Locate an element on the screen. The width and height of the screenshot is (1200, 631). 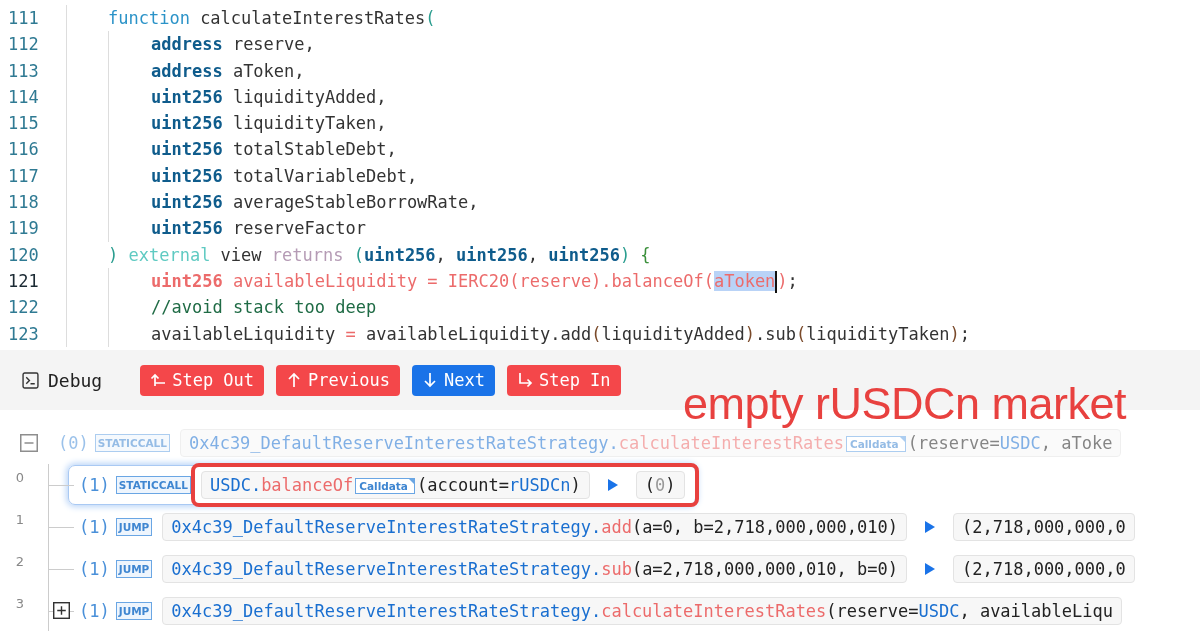
annotation-text: empty rUSDCn market is located at coordinates (905, 404).